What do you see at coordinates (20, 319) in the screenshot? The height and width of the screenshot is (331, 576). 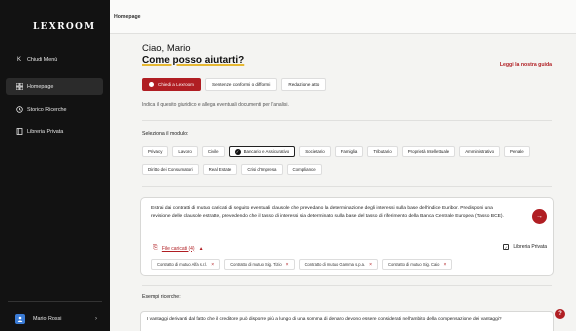 I see `avatar` at bounding box center [20, 319].